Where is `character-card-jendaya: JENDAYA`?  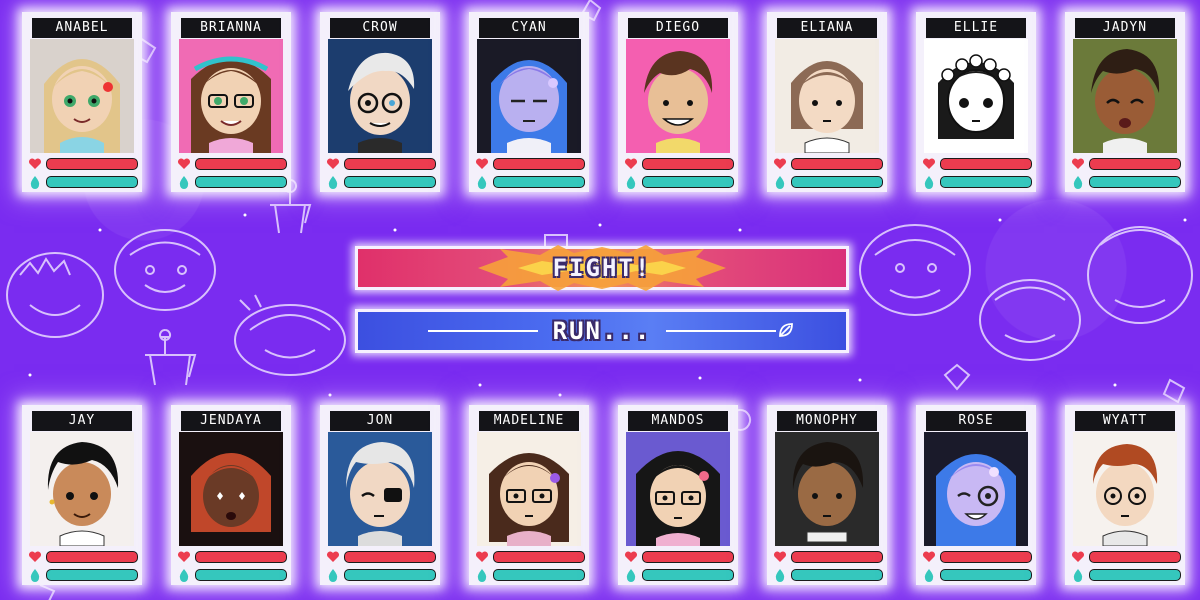 character-card-jendaya: JENDAYA is located at coordinates (231, 495).